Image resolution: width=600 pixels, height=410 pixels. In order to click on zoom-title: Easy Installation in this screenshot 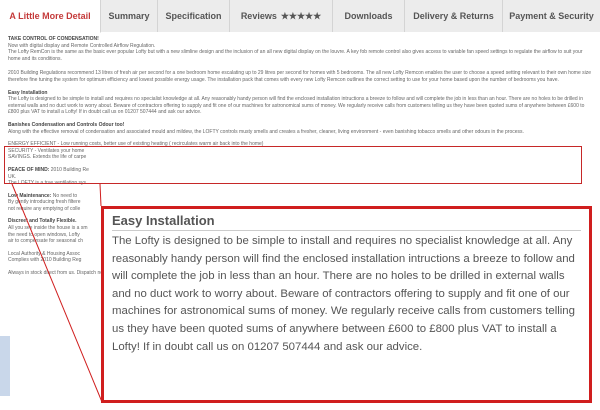, I will do `click(163, 220)`.